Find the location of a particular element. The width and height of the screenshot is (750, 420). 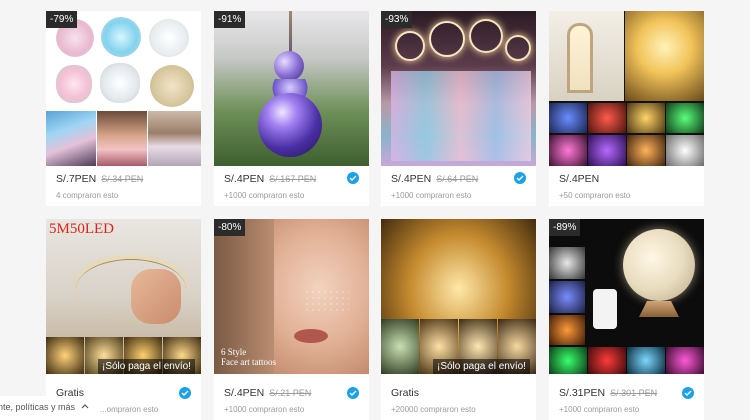

product-info: S/.4PEN S/.64 PEN +1000 compraron esto is located at coordinates (458, 186).